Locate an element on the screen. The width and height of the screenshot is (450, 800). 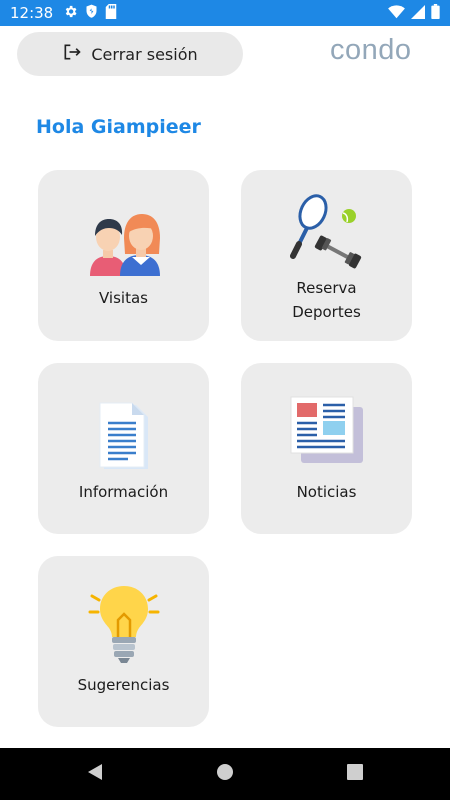
menu-card-label-line2: Deportes is located at coordinates (326, 312).